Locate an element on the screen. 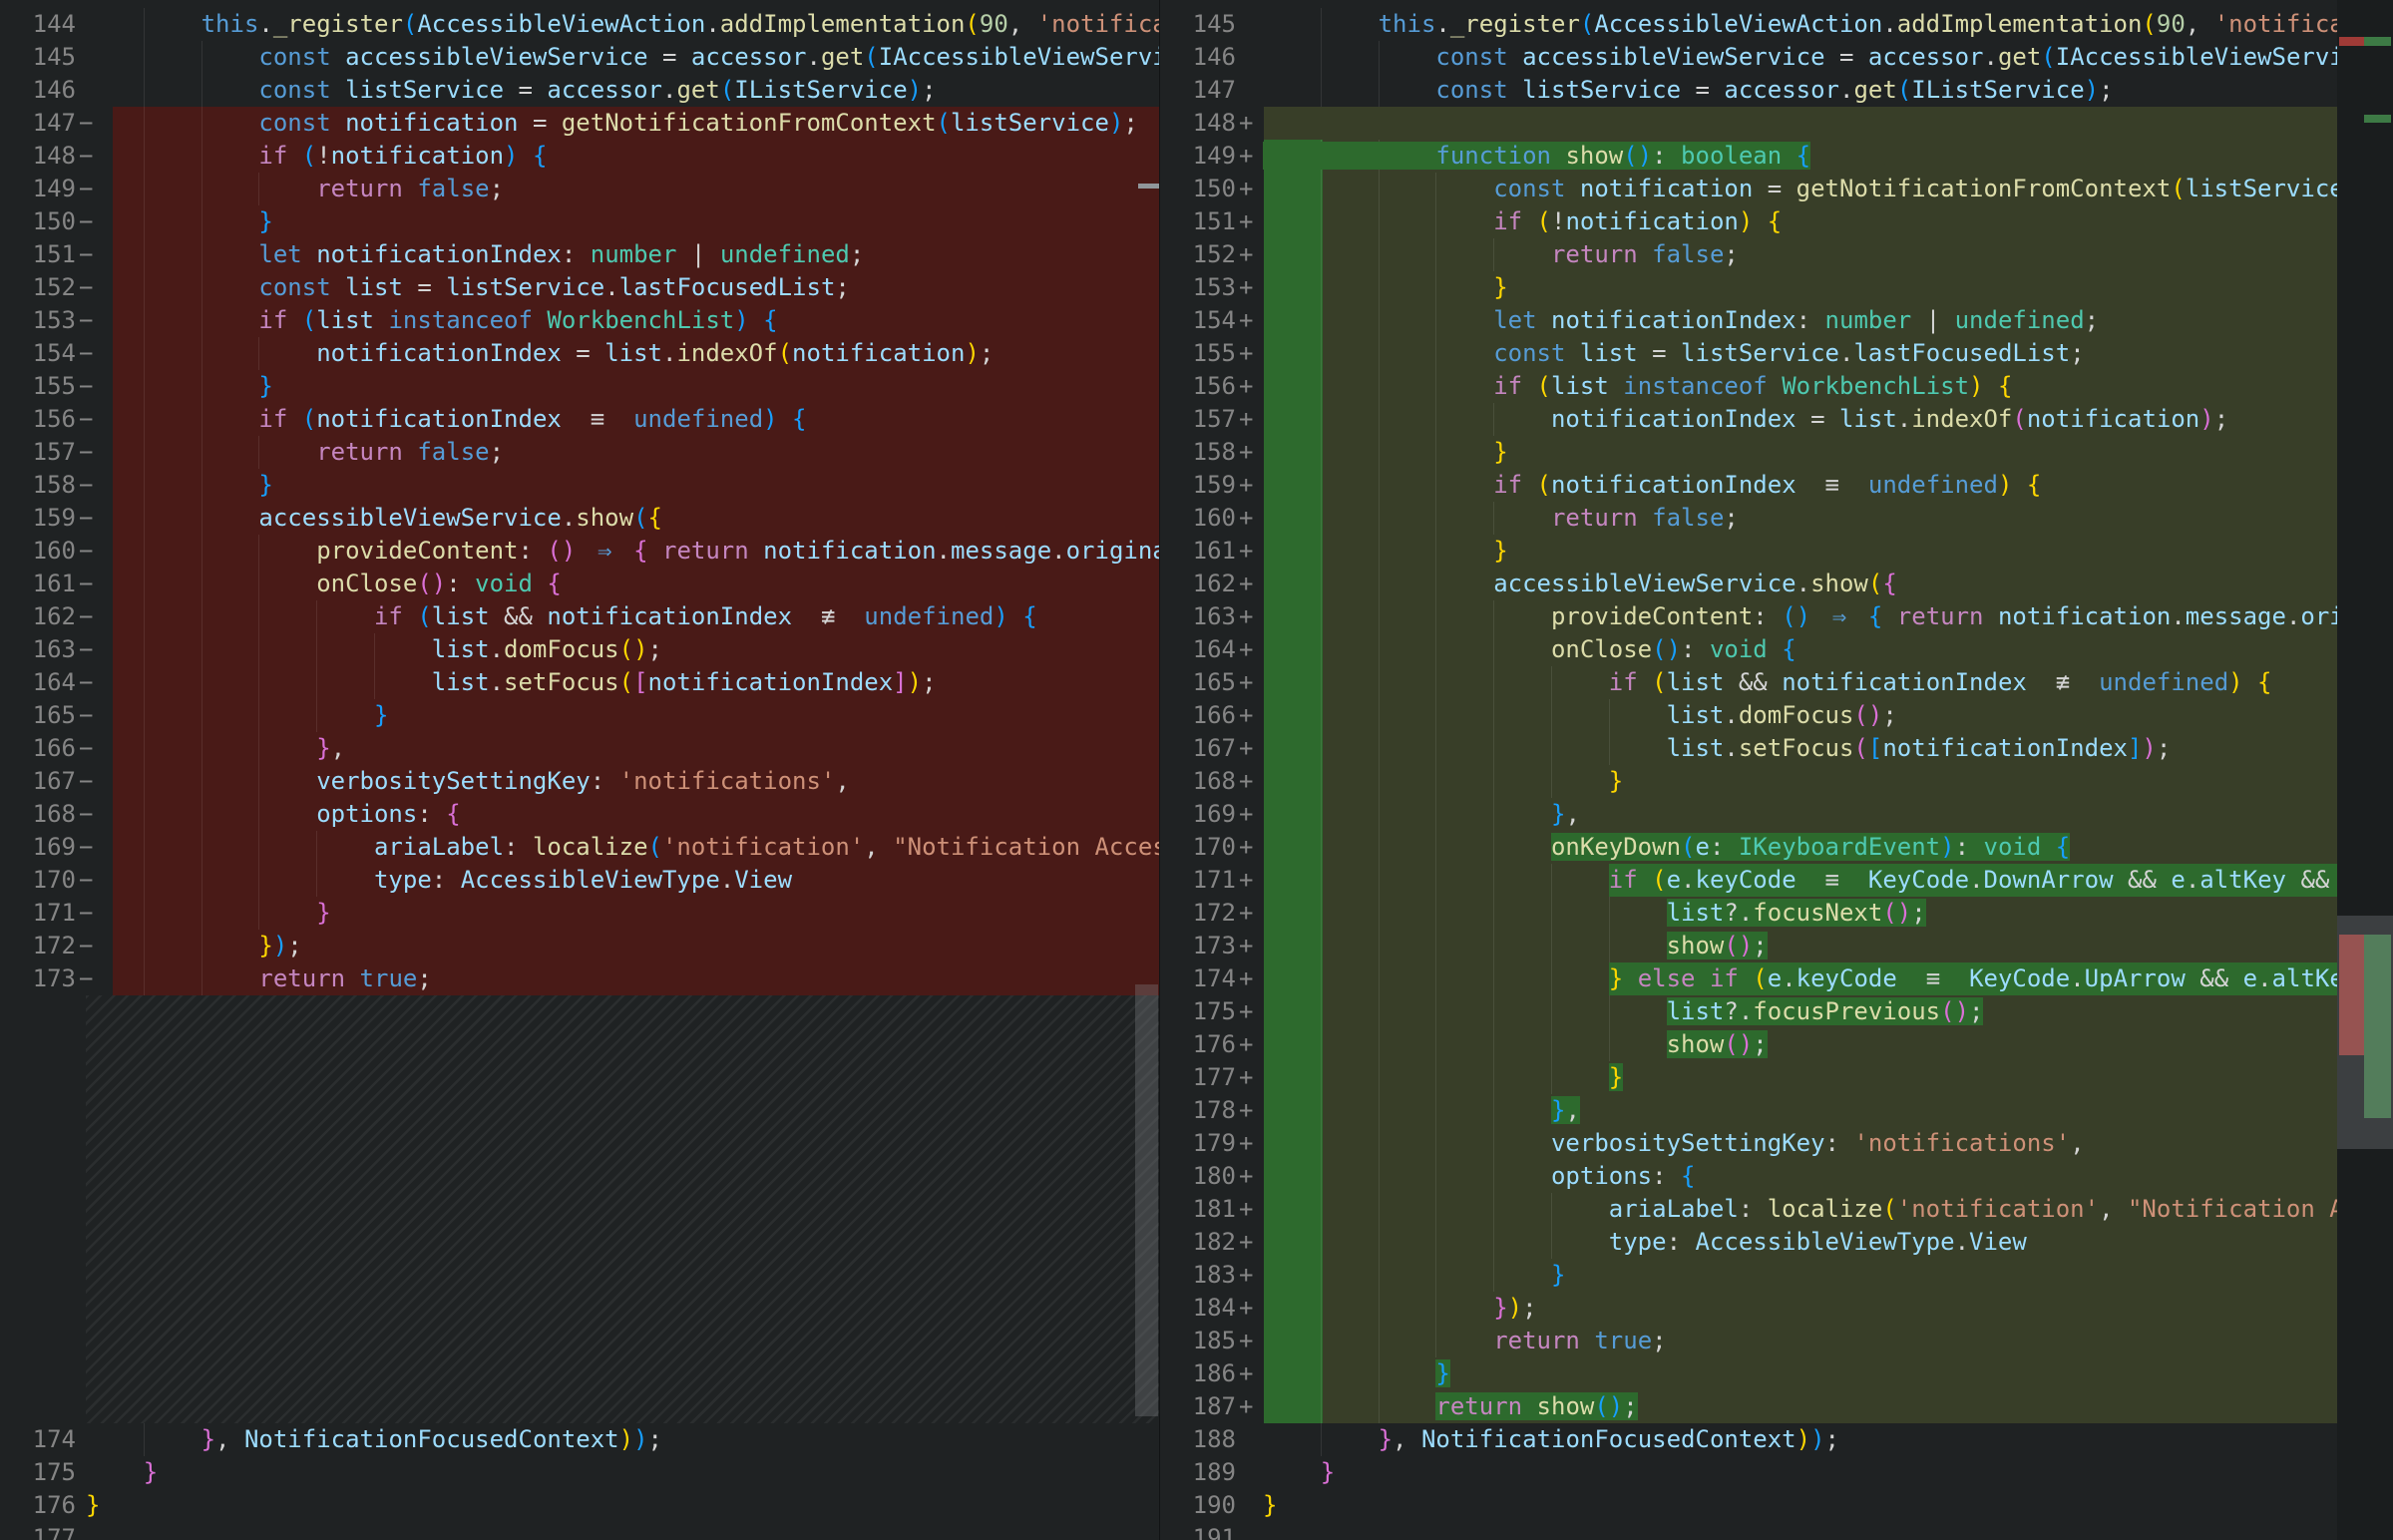 Image resolution: width=2393 pixels, height=1540 pixels. code-line-161: 161− onClose(): void { is located at coordinates (579, 584).